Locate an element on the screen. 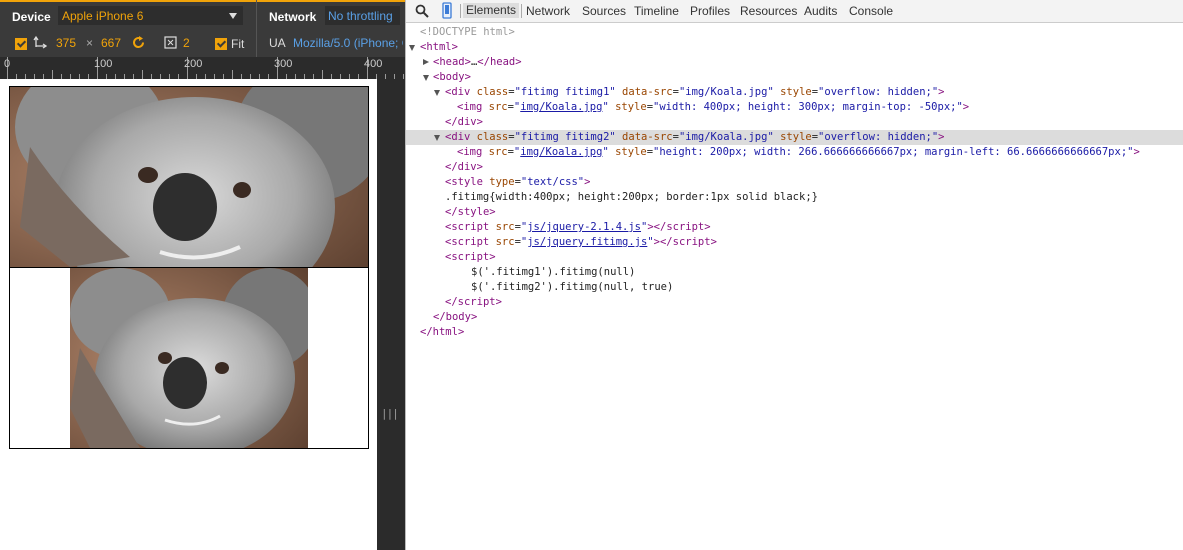 The height and width of the screenshot is (550, 1183). tag-name: img is located at coordinates (473, 152).